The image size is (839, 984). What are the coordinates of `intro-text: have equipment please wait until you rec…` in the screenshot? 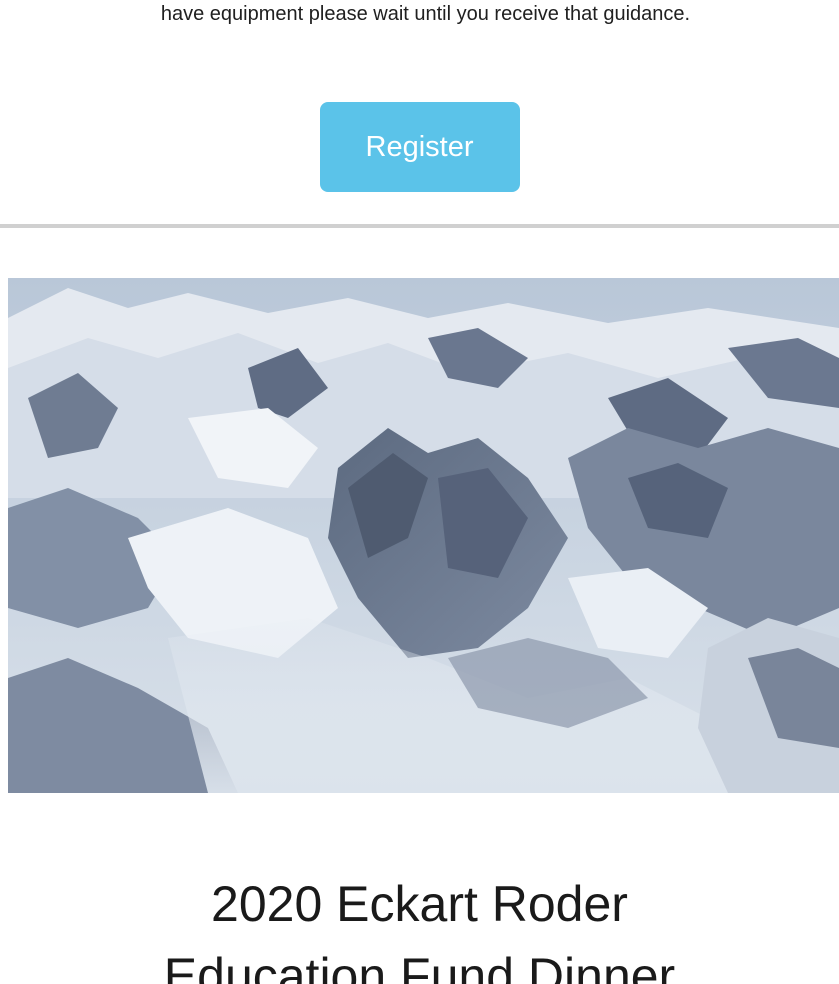 It's located at (425, 14).